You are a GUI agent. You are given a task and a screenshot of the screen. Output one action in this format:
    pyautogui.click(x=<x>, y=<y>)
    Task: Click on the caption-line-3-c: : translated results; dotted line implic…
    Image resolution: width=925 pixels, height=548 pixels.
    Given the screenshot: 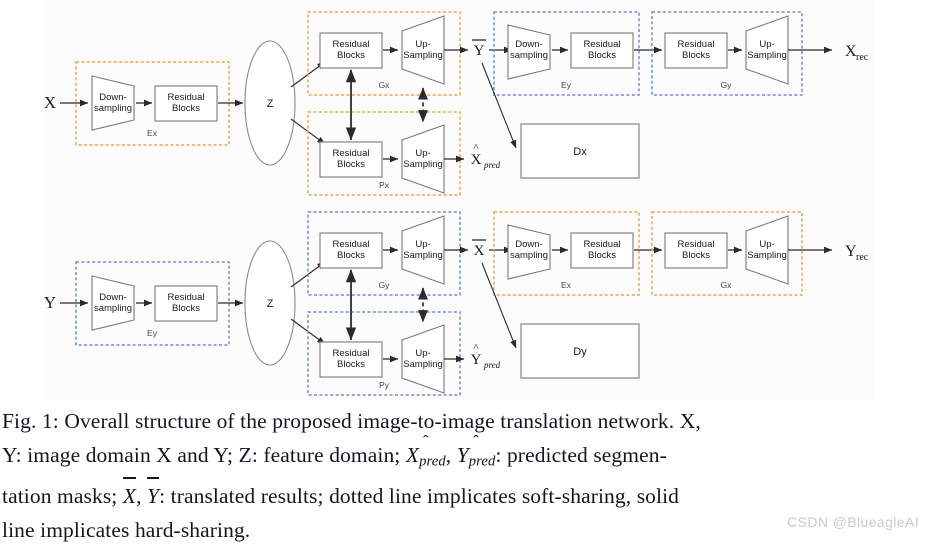 What is the action you would take?
    pyautogui.click(x=419, y=495)
    